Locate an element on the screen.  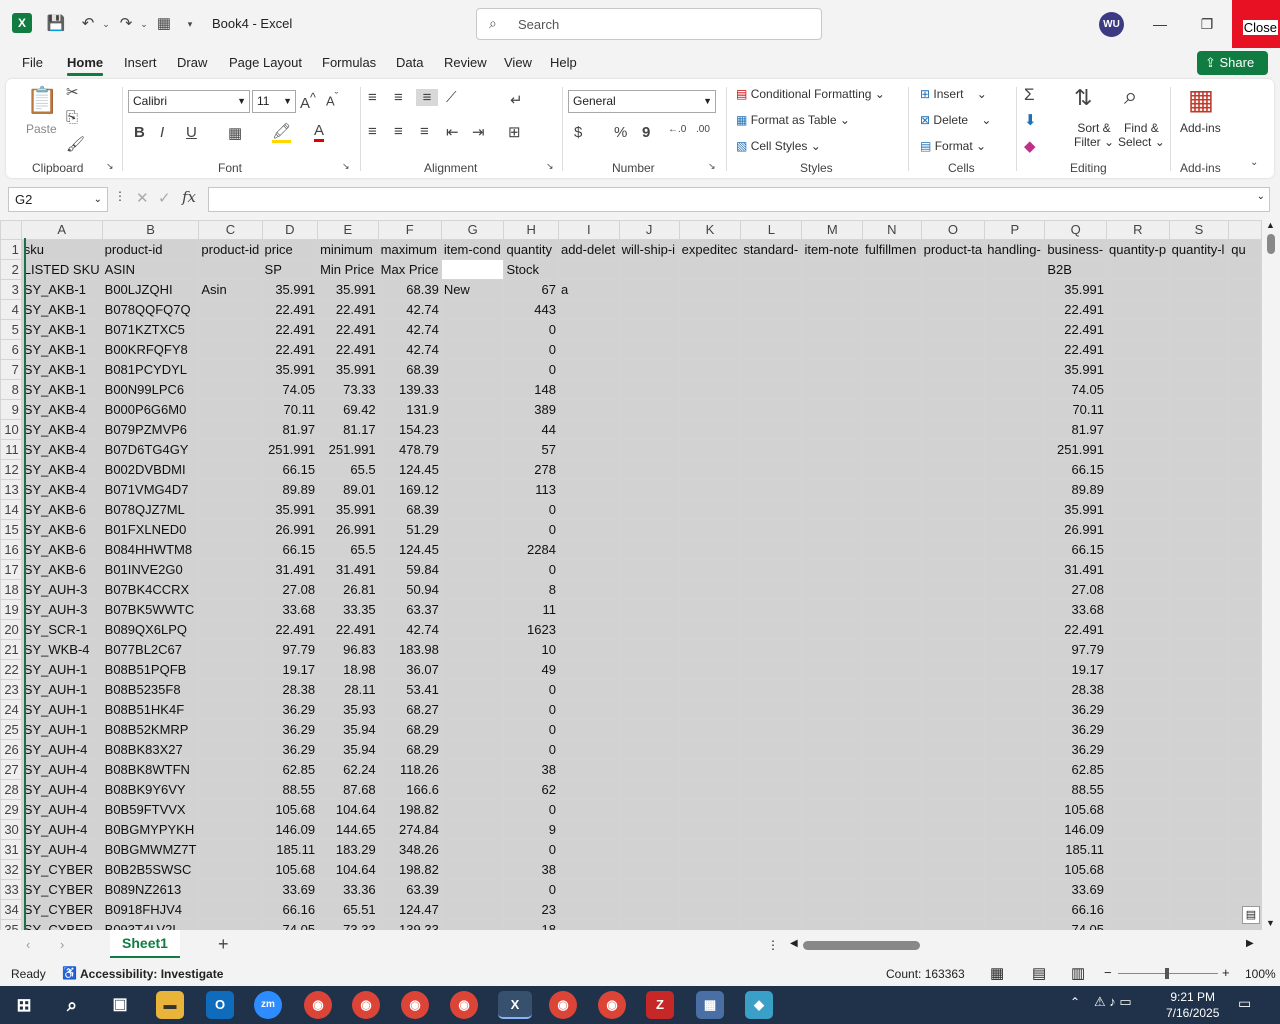
cell: 36.29 is located at coordinates (290, 729).